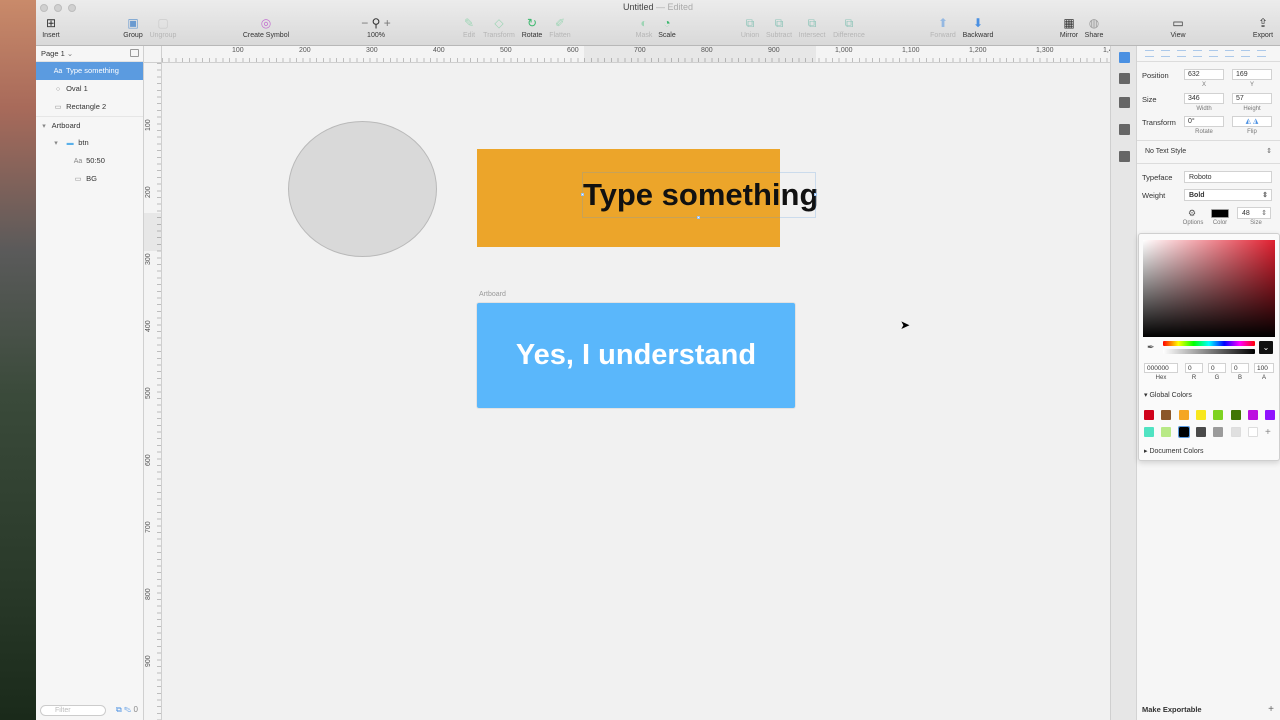  I want to click on ungroup-button: ▢ Ungroup, so click(163, 27).